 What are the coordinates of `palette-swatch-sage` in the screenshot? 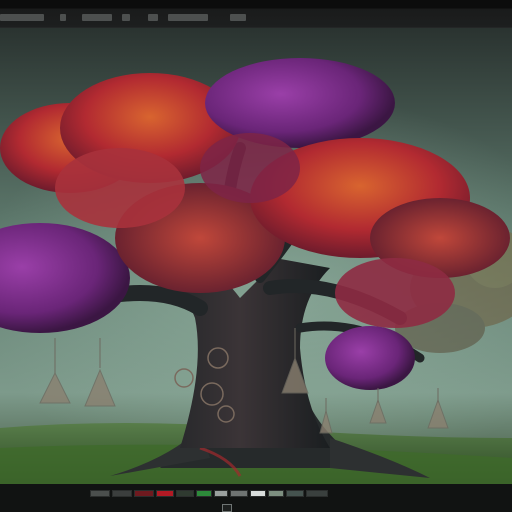 It's located at (276, 493).